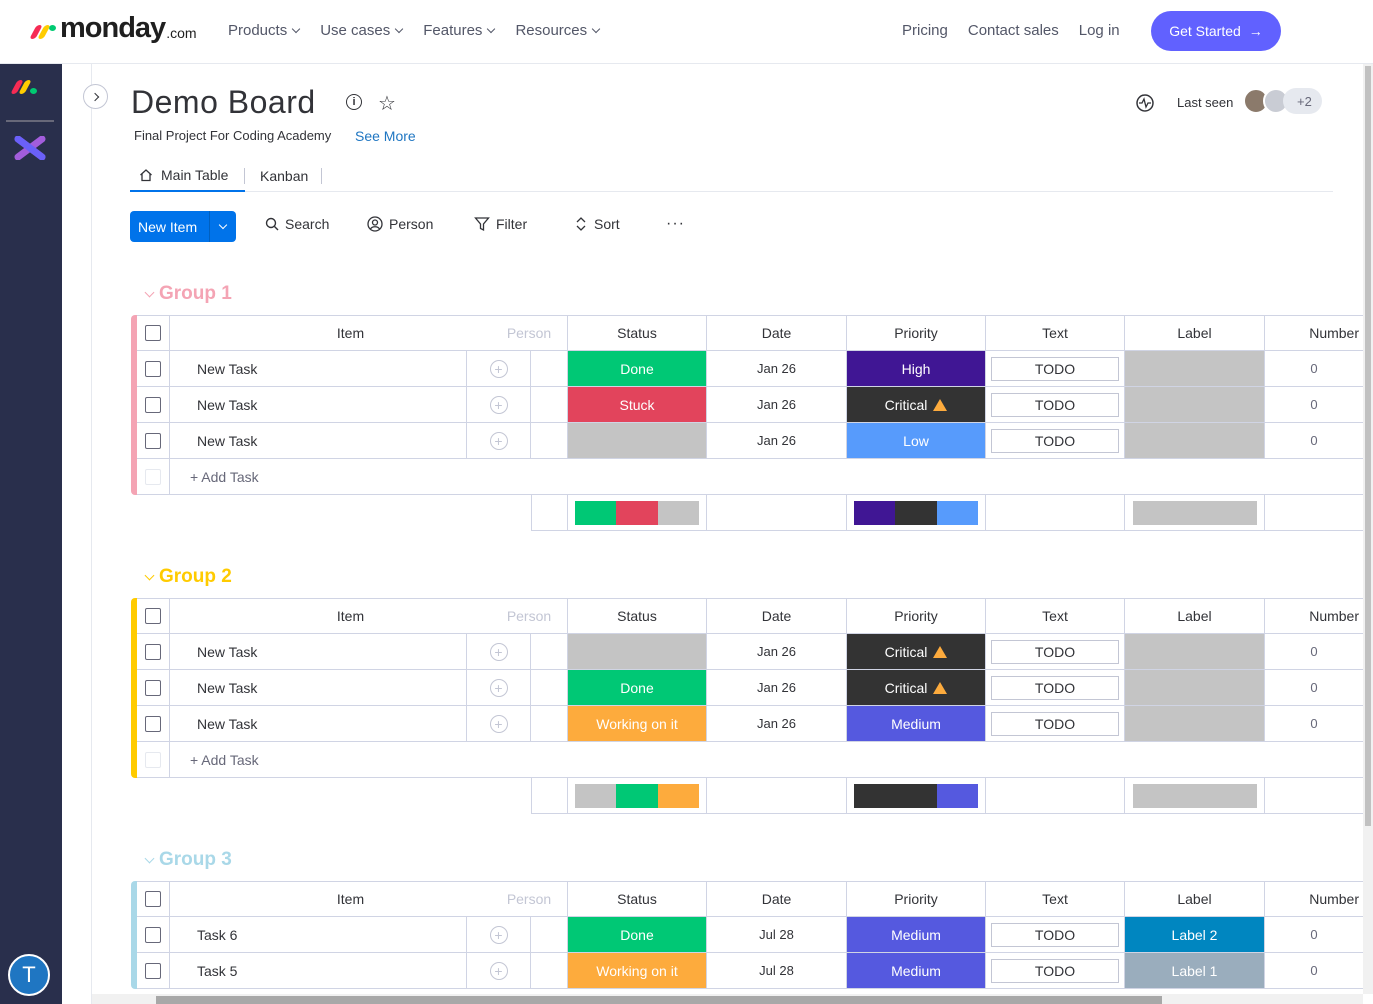 This screenshot has width=1373, height=1004. What do you see at coordinates (558, 30) in the screenshot?
I see `nav-resources: Resources` at bounding box center [558, 30].